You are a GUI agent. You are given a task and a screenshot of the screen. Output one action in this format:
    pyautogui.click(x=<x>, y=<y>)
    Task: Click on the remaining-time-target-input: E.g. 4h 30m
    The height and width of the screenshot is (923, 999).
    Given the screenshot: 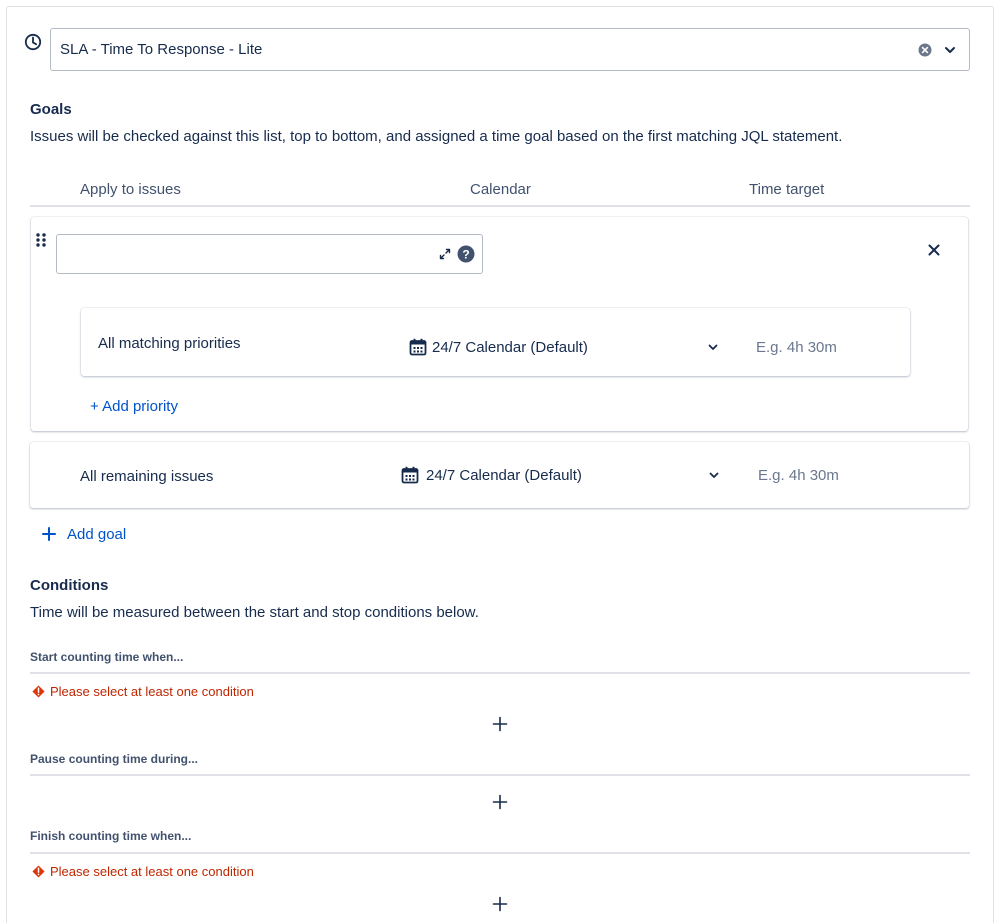 What is the action you would take?
    pyautogui.click(x=798, y=475)
    